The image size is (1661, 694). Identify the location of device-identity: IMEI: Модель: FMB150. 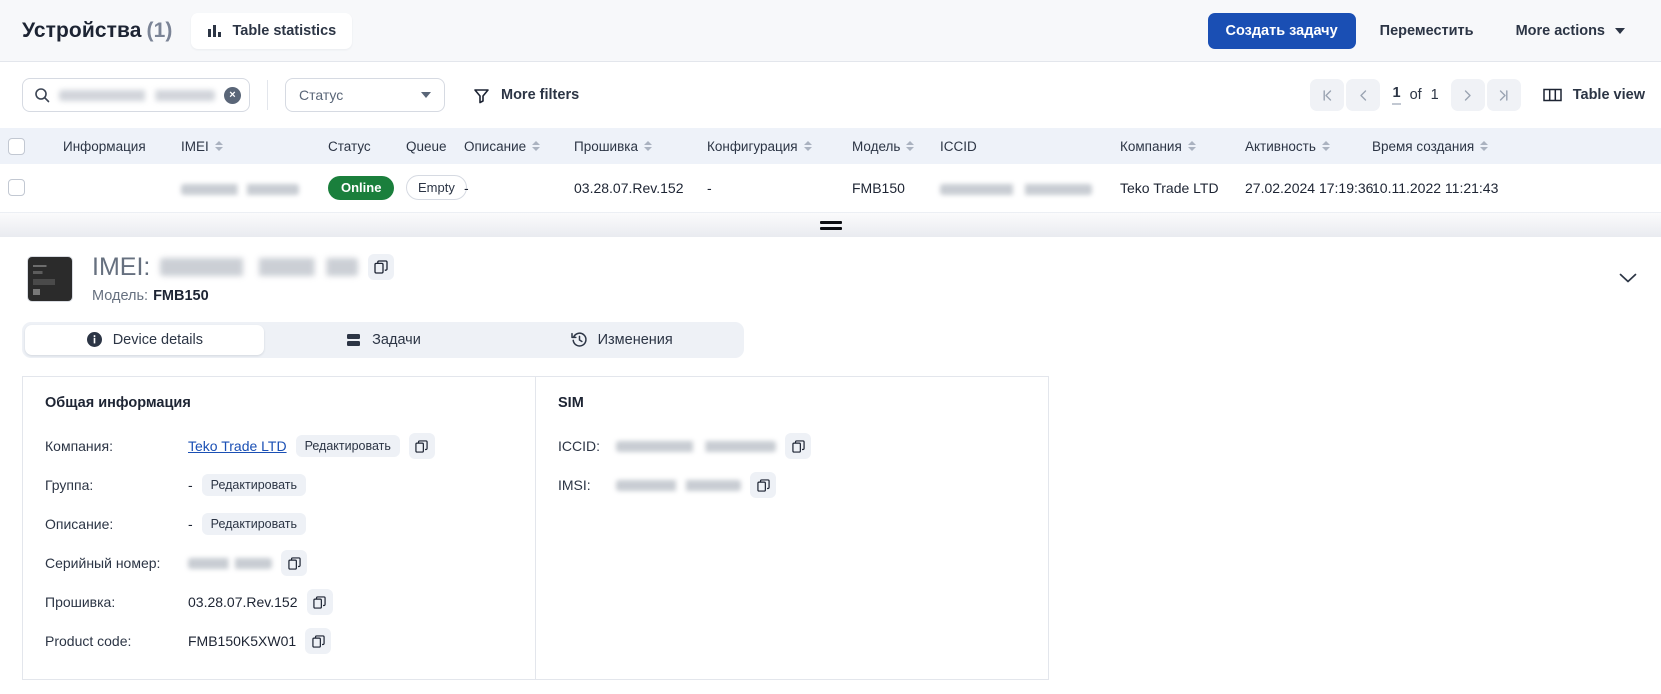
(243, 278).